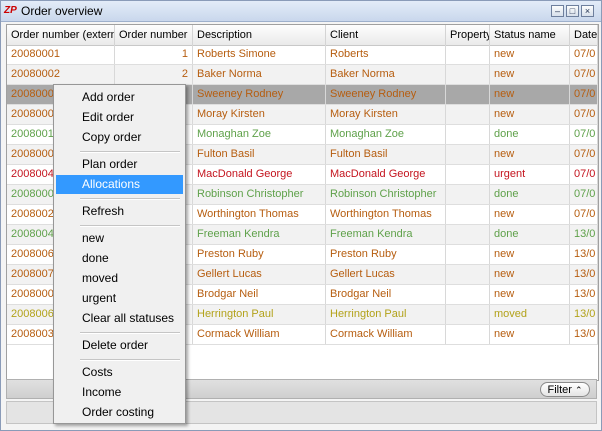  Describe the element at coordinates (557, 11) in the screenshot. I see `minimize-icon: –` at that location.